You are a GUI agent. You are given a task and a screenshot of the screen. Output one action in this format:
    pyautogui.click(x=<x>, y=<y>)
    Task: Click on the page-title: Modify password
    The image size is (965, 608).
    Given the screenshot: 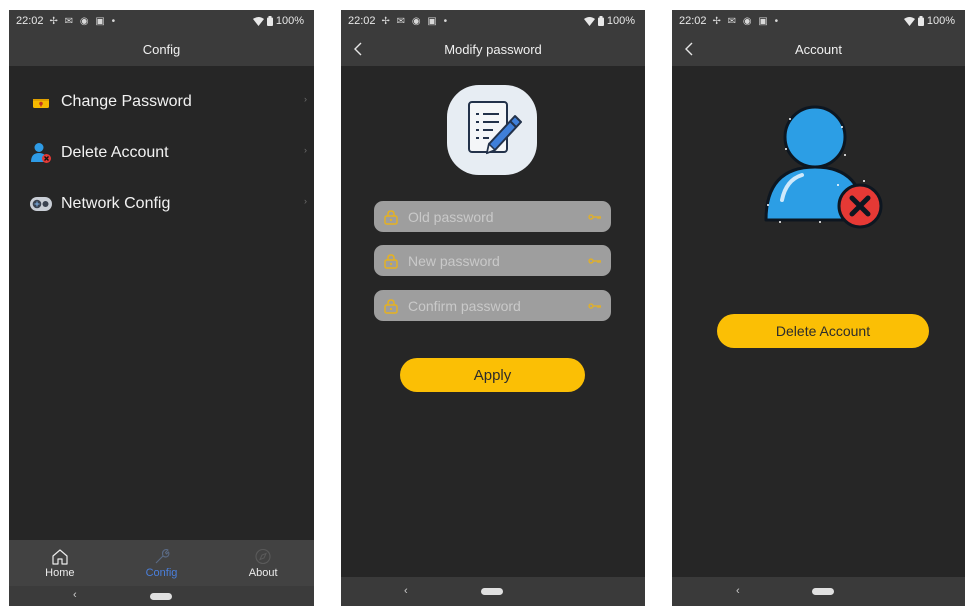 What is the action you would take?
    pyautogui.click(x=493, y=49)
    